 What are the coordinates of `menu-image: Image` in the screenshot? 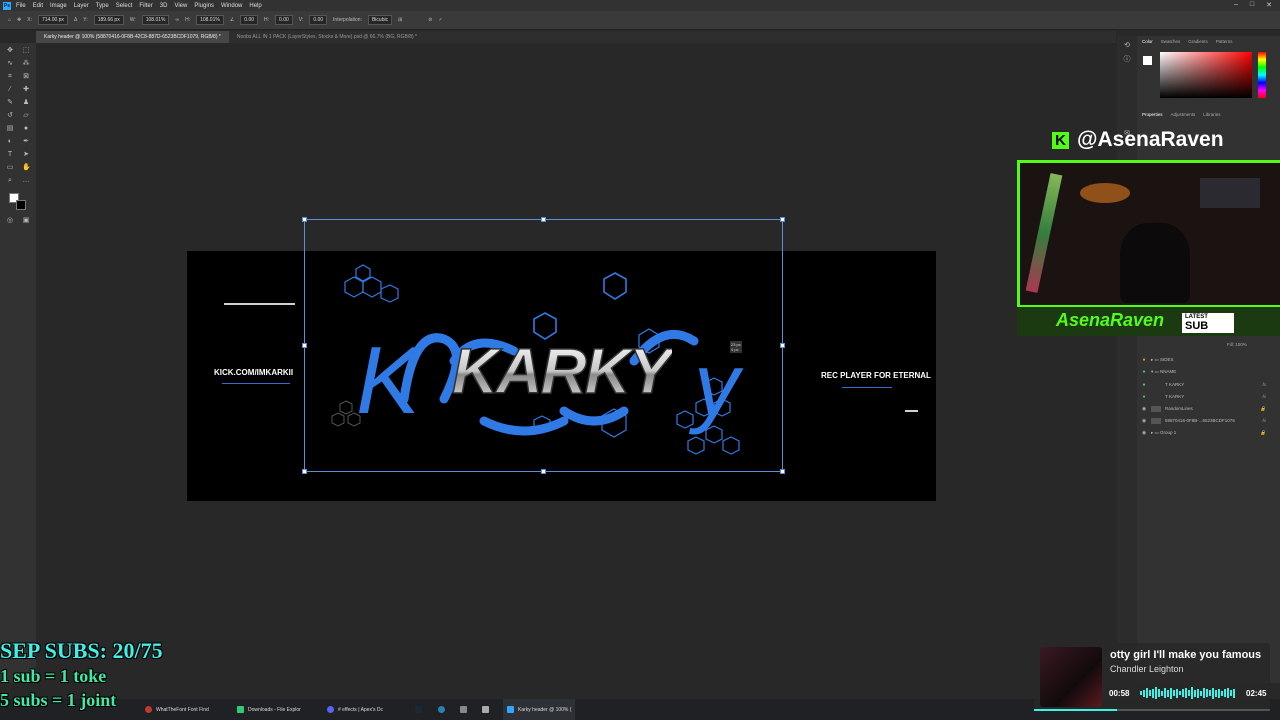 It's located at (58, 6).